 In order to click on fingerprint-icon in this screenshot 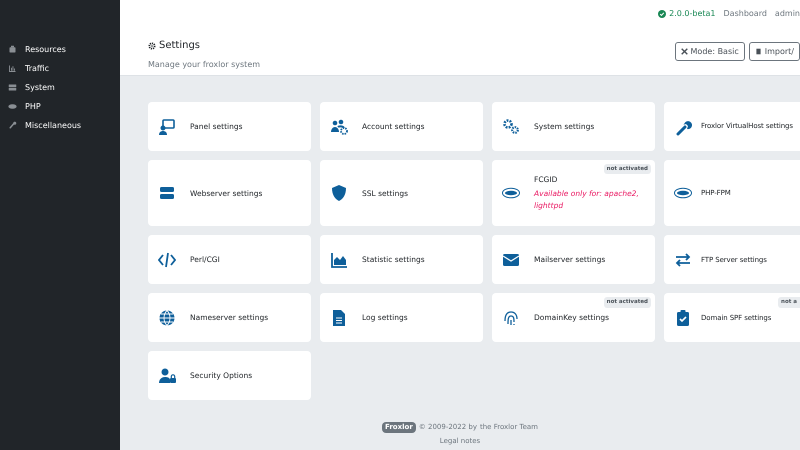, I will do `click(511, 317)`.